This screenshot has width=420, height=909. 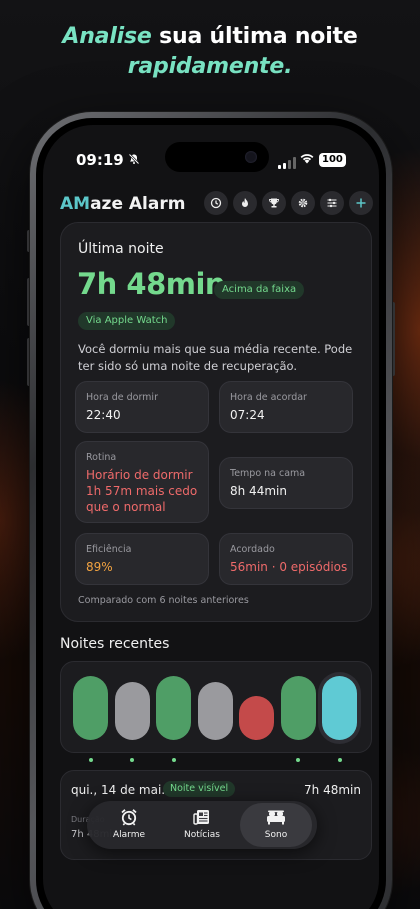 What do you see at coordinates (216, 203) in the screenshot?
I see `history-icon` at bounding box center [216, 203].